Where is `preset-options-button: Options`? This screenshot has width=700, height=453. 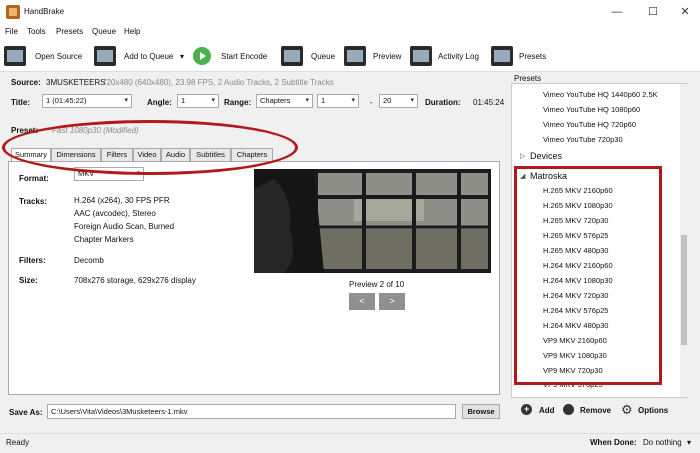 preset-options-button: Options is located at coordinates (653, 410).